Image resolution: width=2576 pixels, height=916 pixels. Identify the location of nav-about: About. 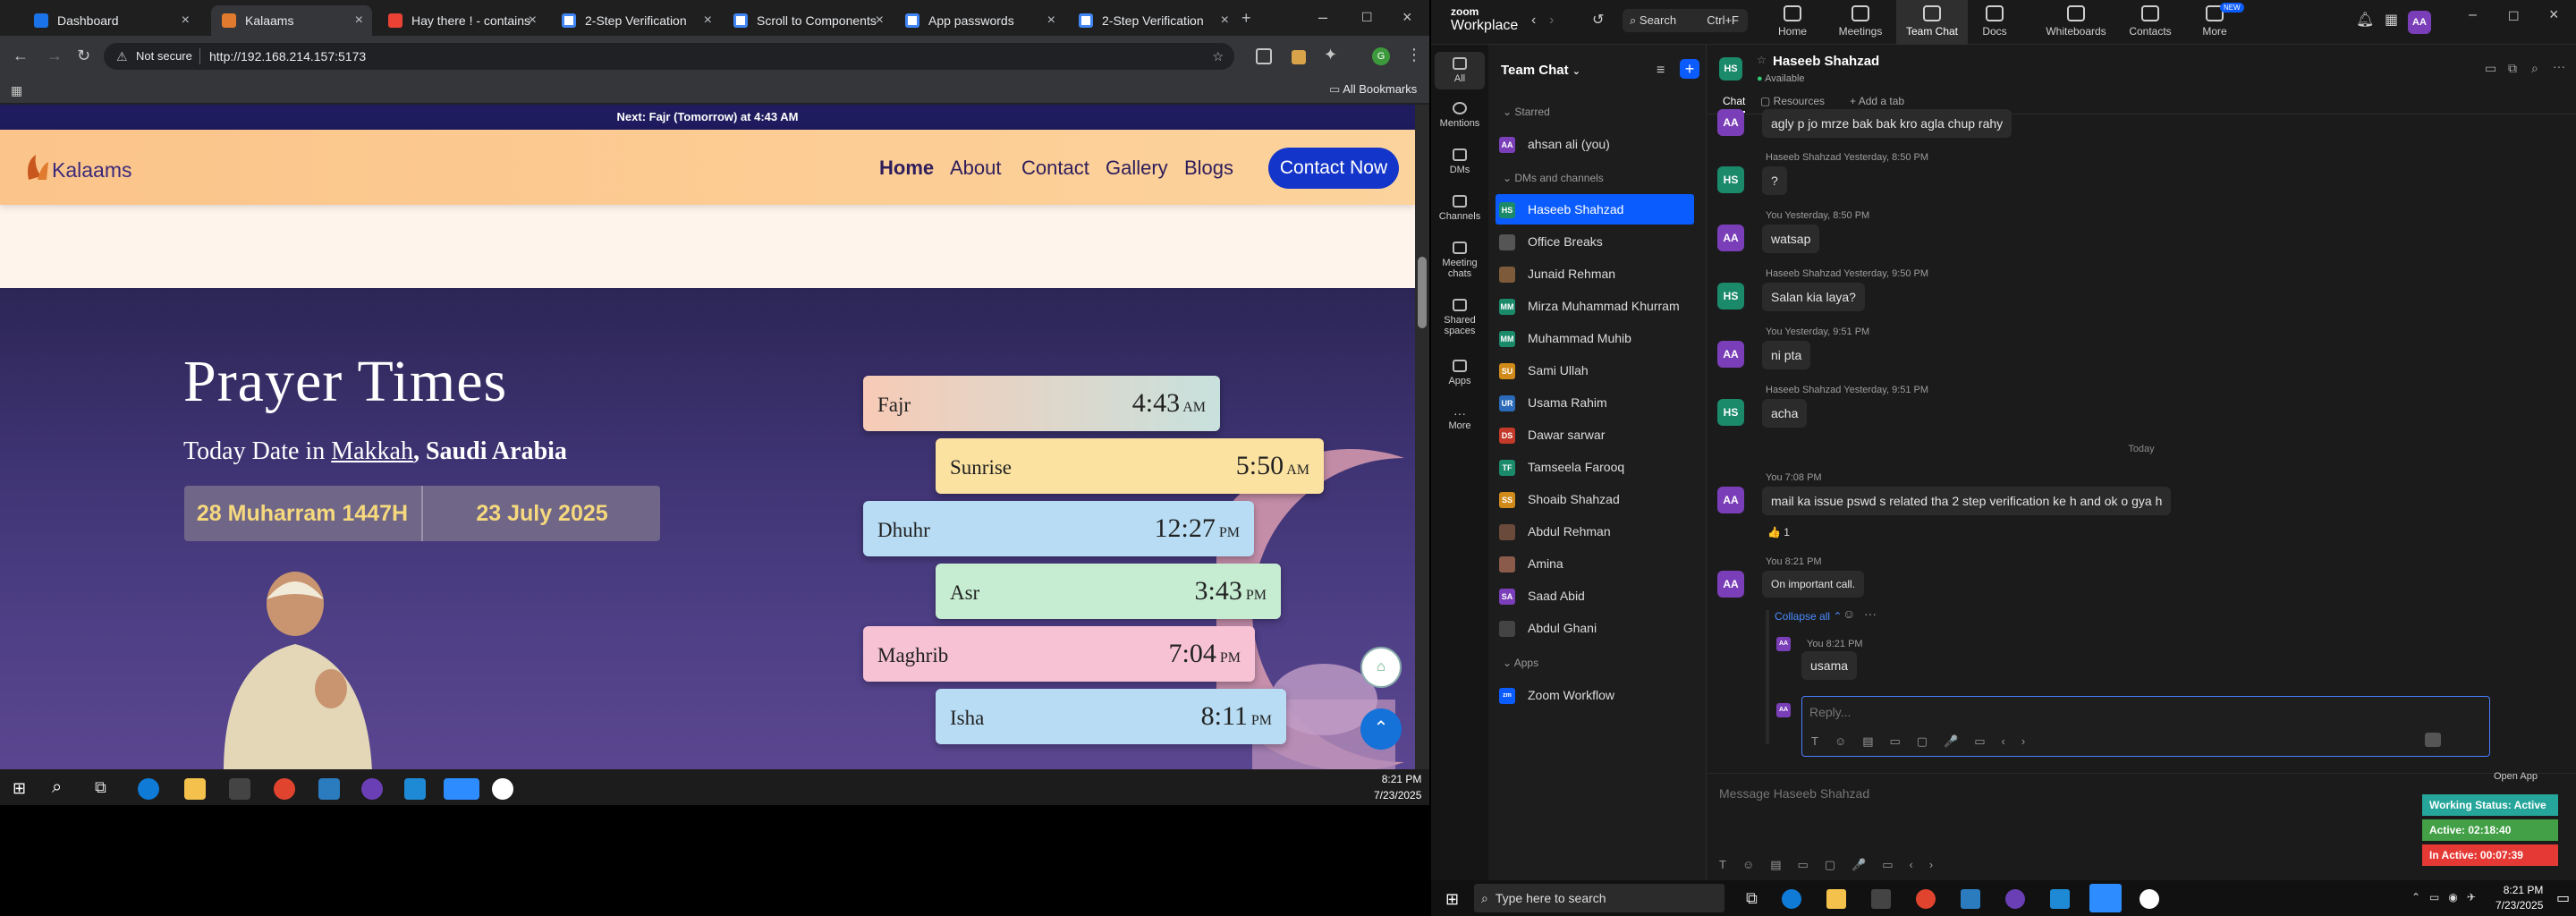
(976, 168).